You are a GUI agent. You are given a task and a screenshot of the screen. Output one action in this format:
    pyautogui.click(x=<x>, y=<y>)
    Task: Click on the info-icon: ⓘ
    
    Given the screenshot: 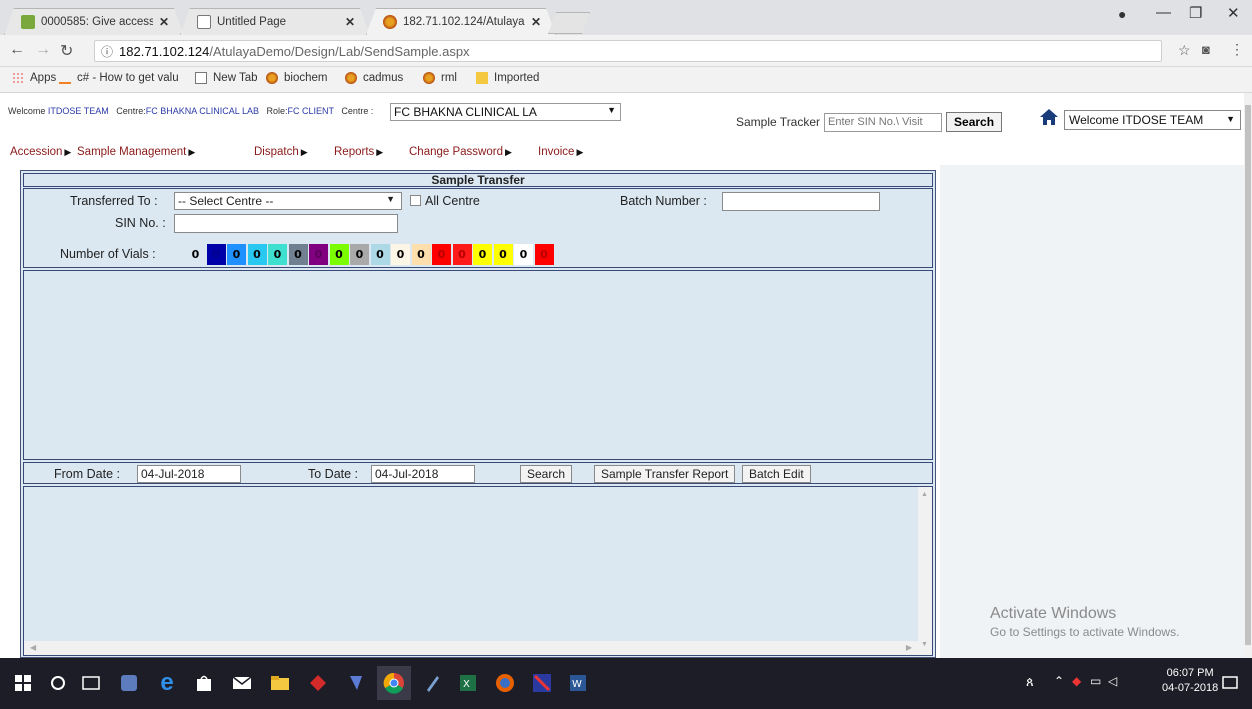 What is the action you would take?
    pyautogui.click(x=107, y=51)
    